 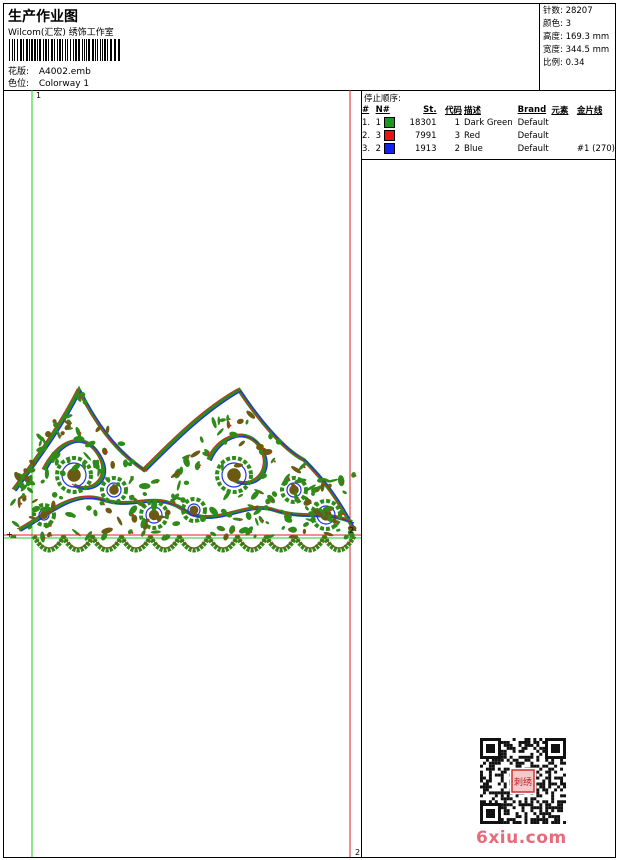 What do you see at coordinates (532, 109) in the screenshot?
I see `col-brand: Brand` at bounding box center [532, 109].